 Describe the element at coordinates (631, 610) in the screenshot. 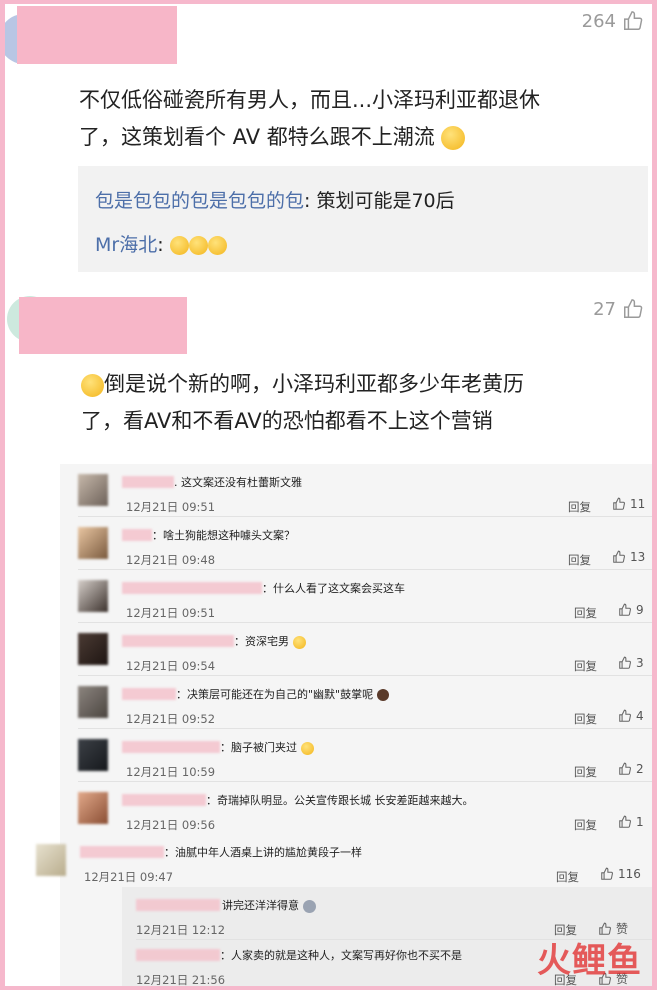

I see `like-button: 9` at that location.